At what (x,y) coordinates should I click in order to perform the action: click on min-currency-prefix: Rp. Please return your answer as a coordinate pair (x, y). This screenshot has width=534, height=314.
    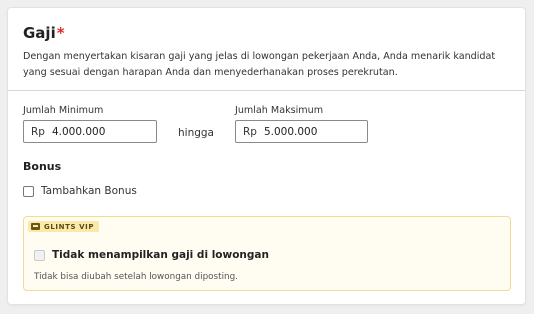
    Looking at the image, I should click on (38, 131).